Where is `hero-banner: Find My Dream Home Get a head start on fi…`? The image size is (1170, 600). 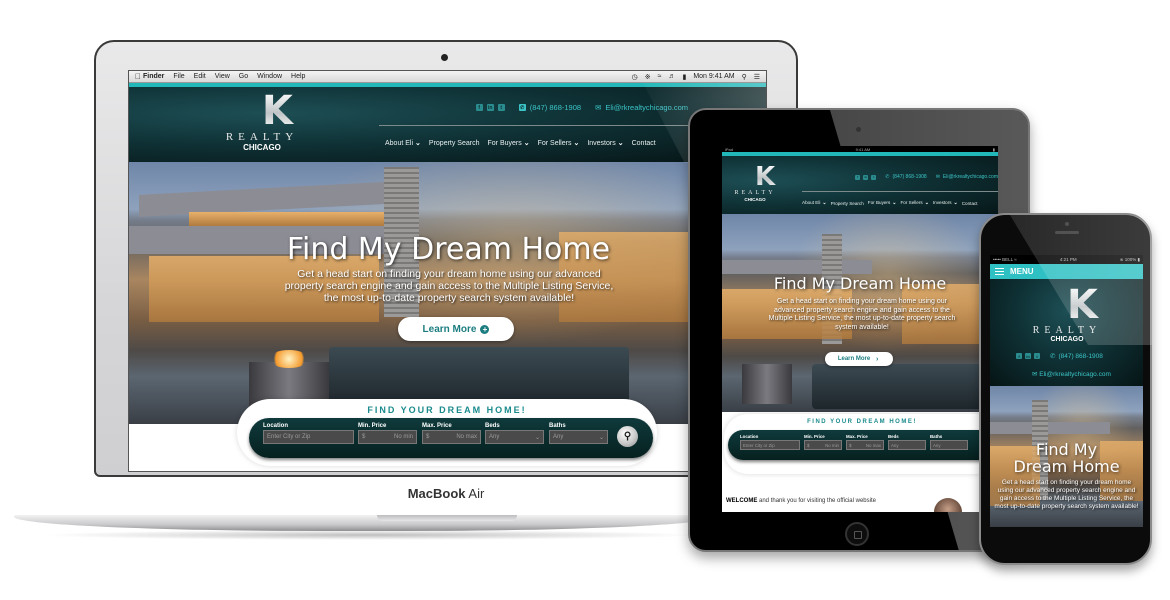 hero-banner: Find My Dream Home Get a head start on fi… is located at coordinates (1066, 456).